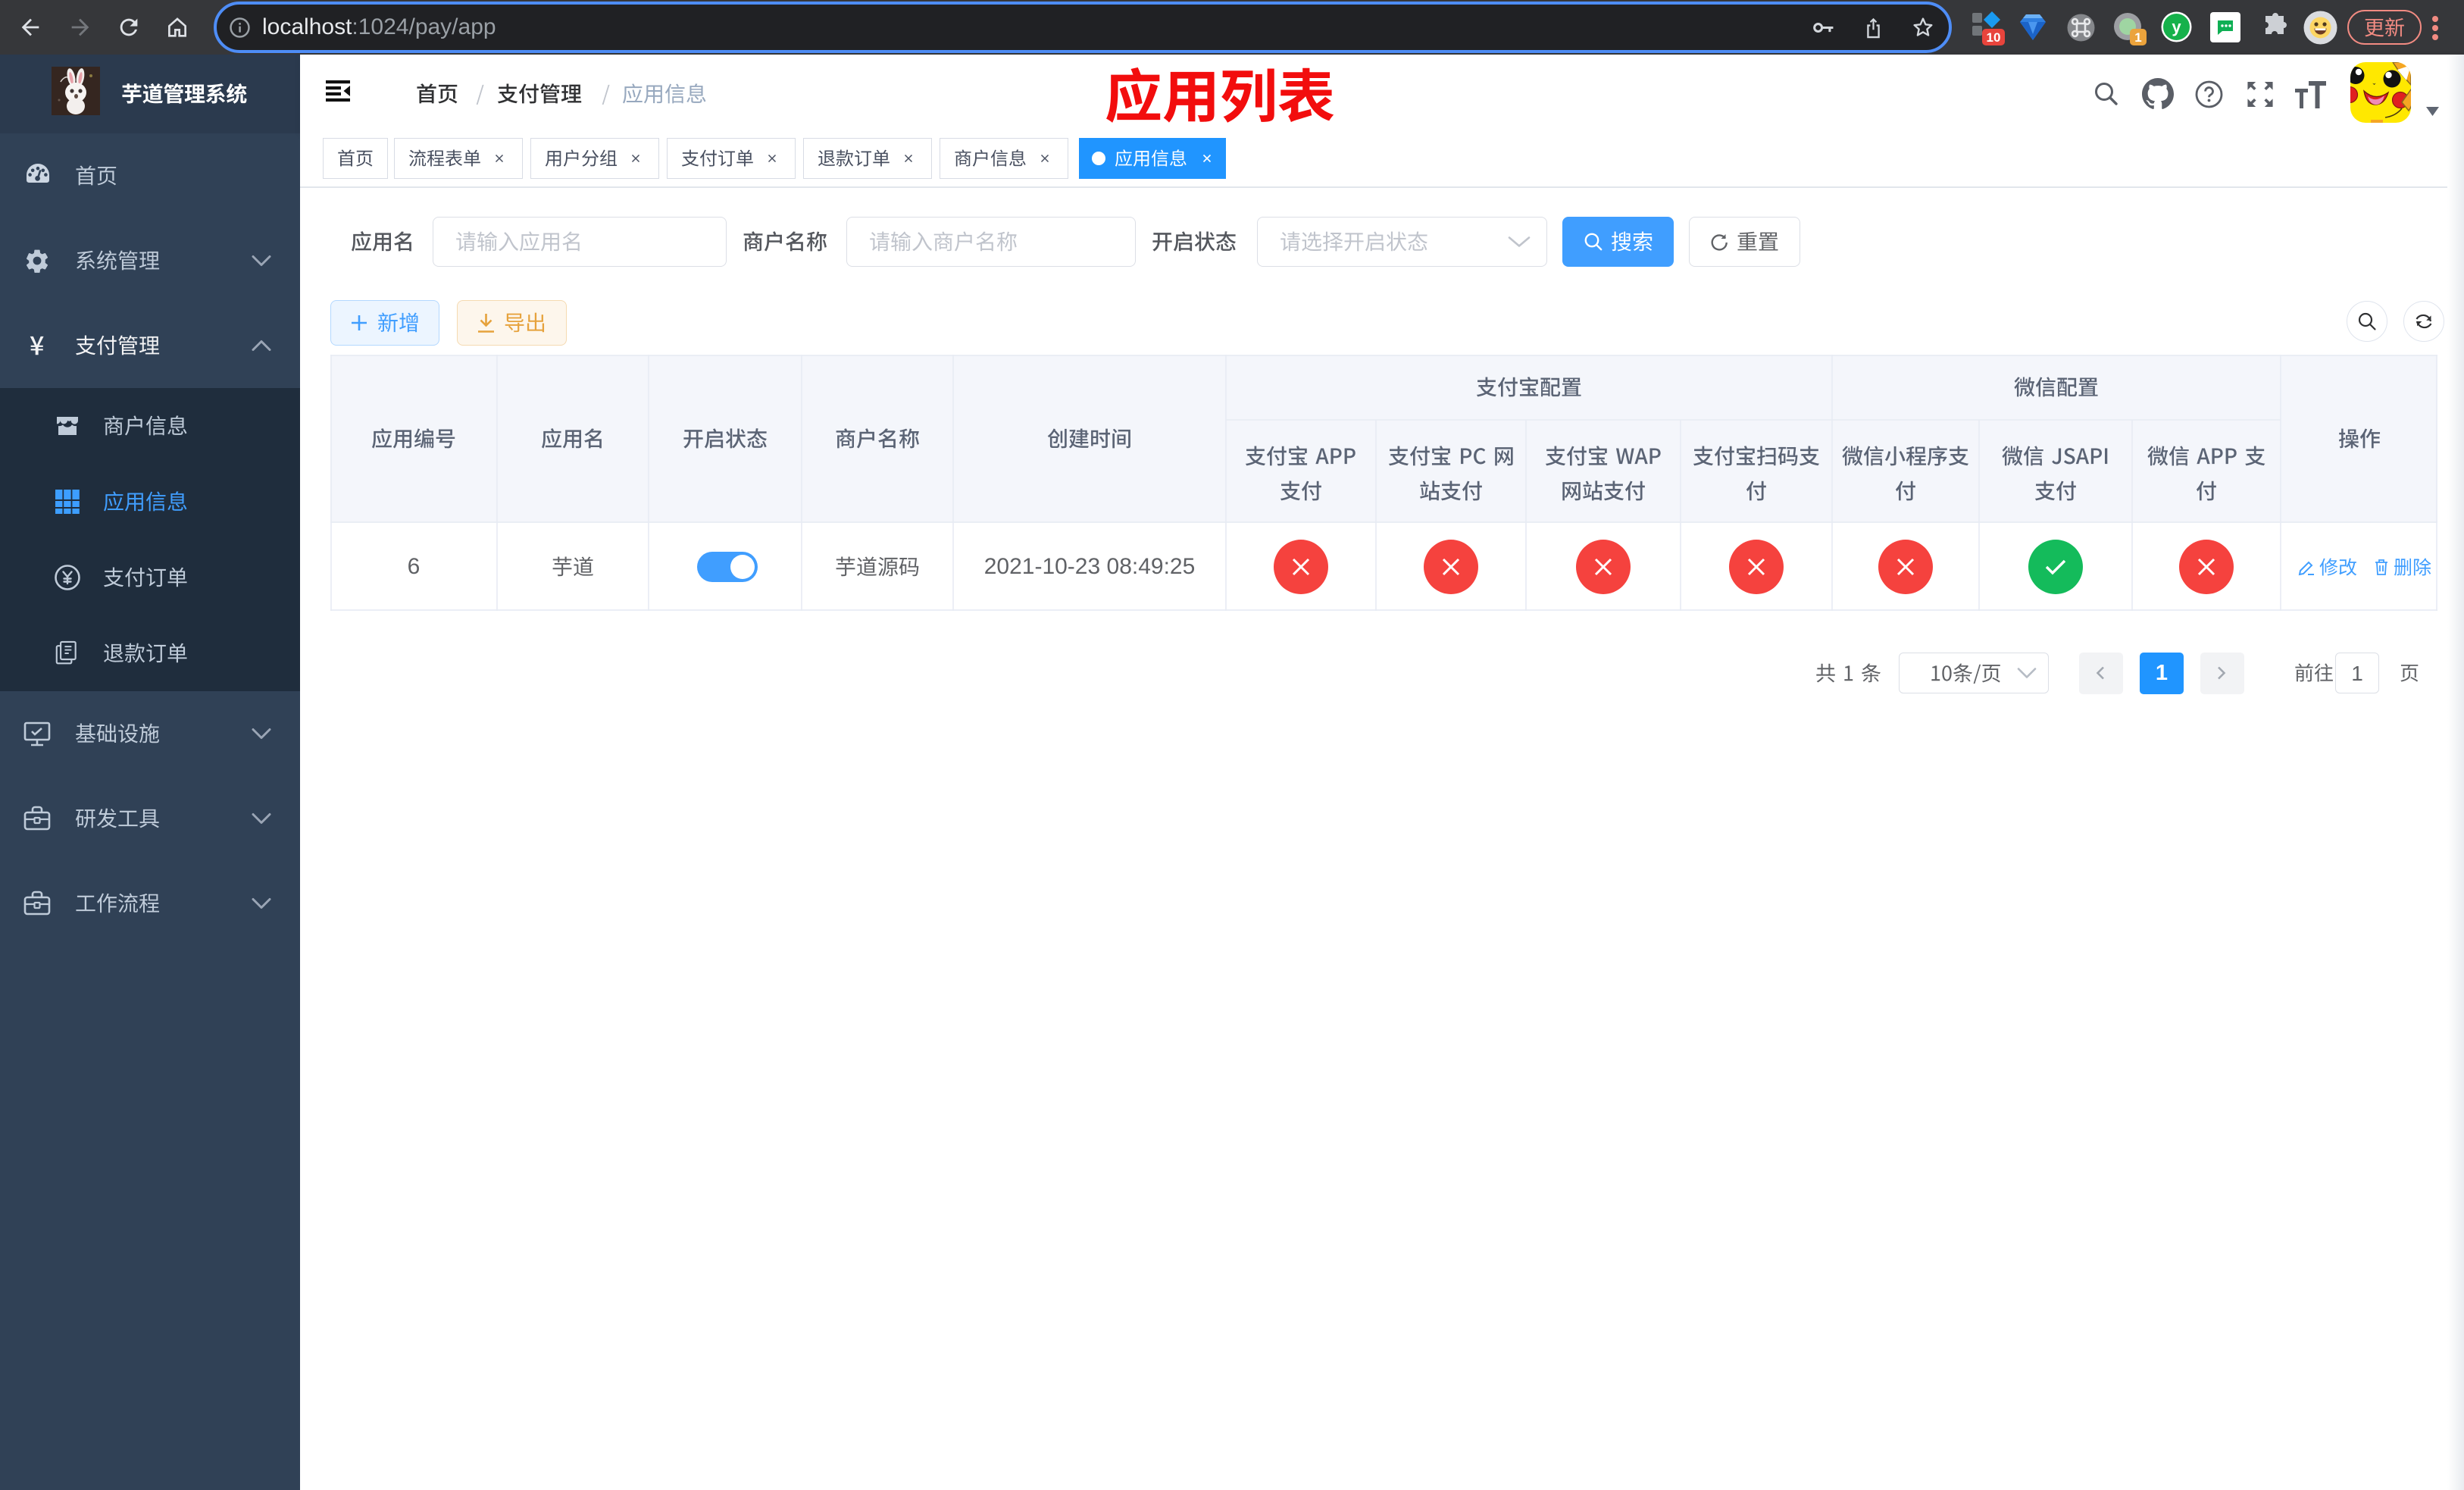 The height and width of the screenshot is (1490, 2464). Describe the element at coordinates (2137, 37) in the screenshot. I see `svg-text: 1` at that location.